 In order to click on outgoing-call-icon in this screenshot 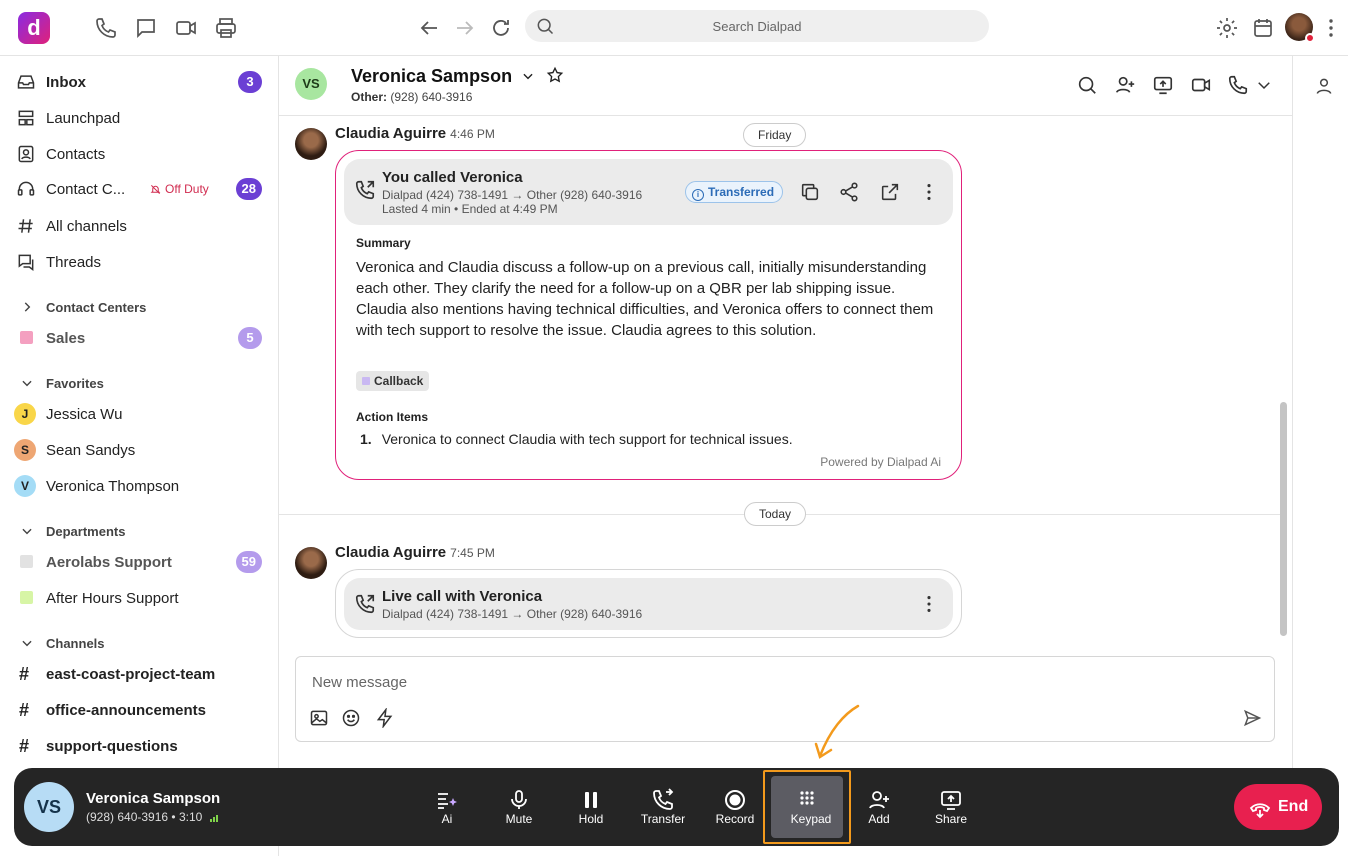, I will do `click(365, 190)`.